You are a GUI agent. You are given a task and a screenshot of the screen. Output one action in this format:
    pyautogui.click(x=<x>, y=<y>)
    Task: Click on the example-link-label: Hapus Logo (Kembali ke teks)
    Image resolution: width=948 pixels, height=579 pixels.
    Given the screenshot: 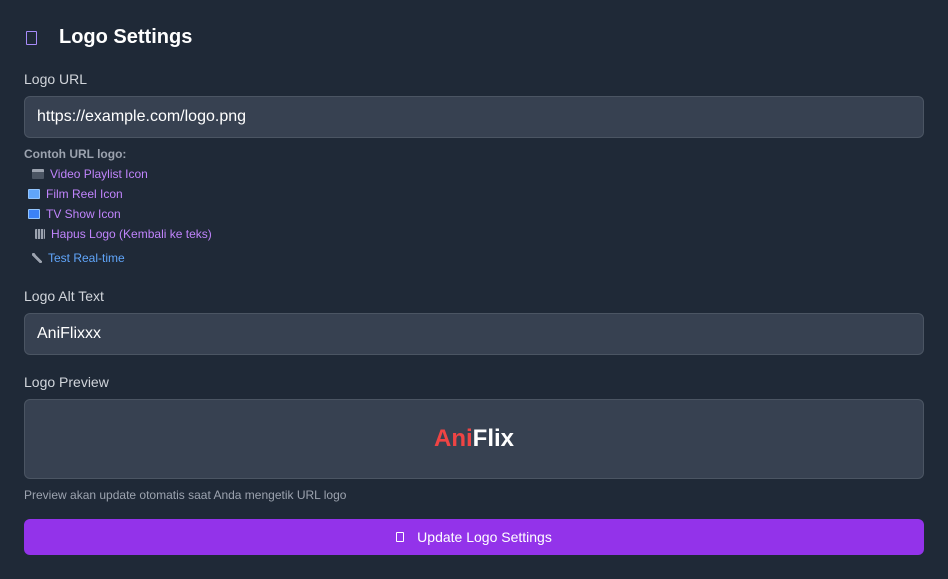 What is the action you would take?
    pyautogui.click(x=131, y=234)
    